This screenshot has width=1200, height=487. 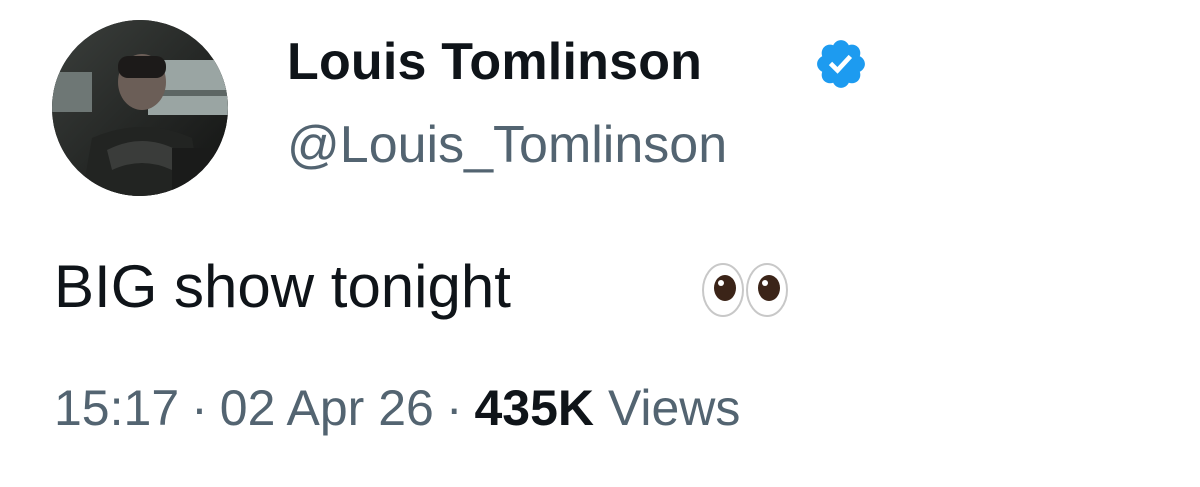 What do you see at coordinates (494, 62) in the screenshot?
I see `display-name: Louis Tomlinson` at bounding box center [494, 62].